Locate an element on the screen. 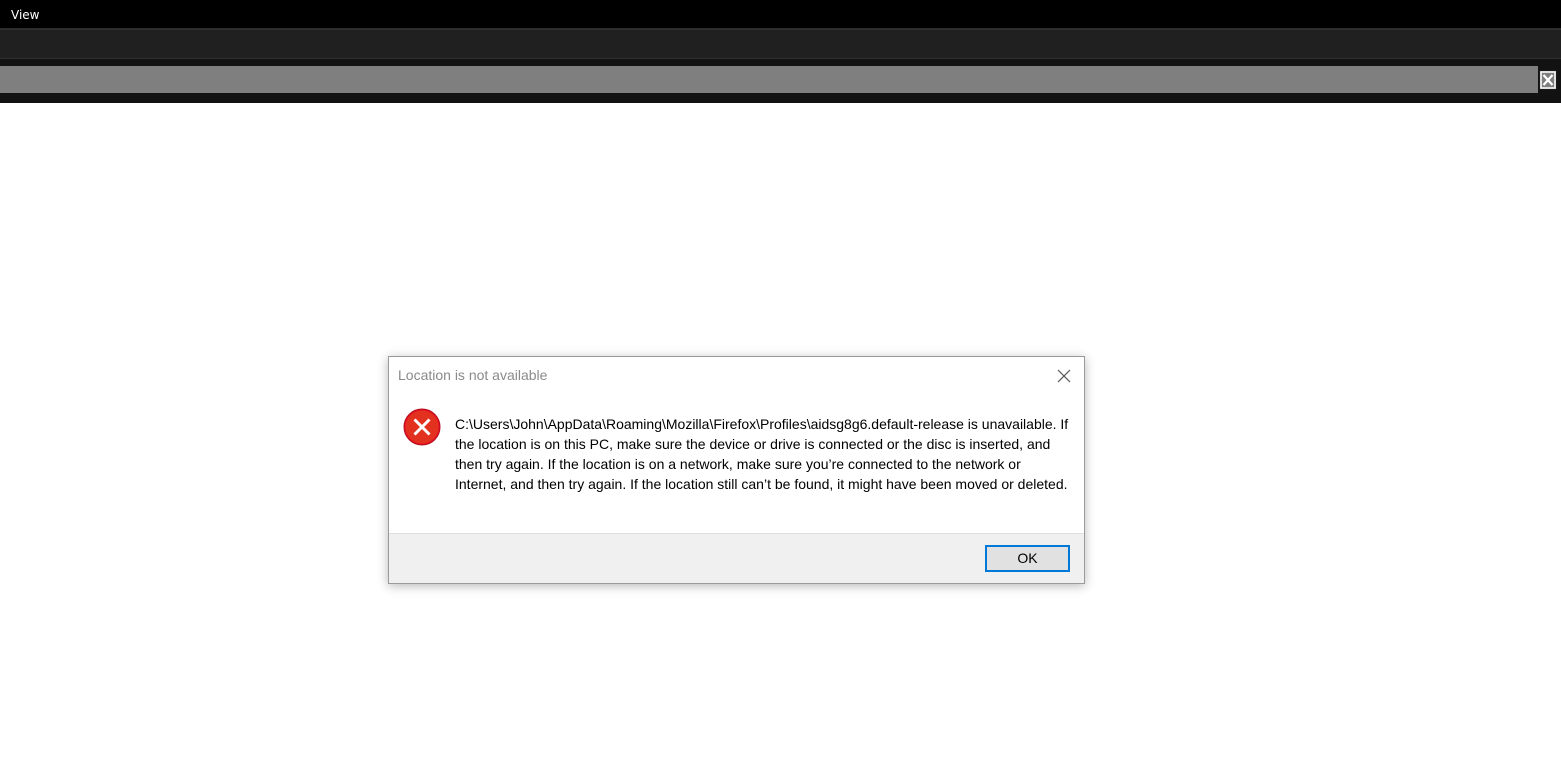 This screenshot has width=1561, height=781. toolbar is located at coordinates (780, 44).